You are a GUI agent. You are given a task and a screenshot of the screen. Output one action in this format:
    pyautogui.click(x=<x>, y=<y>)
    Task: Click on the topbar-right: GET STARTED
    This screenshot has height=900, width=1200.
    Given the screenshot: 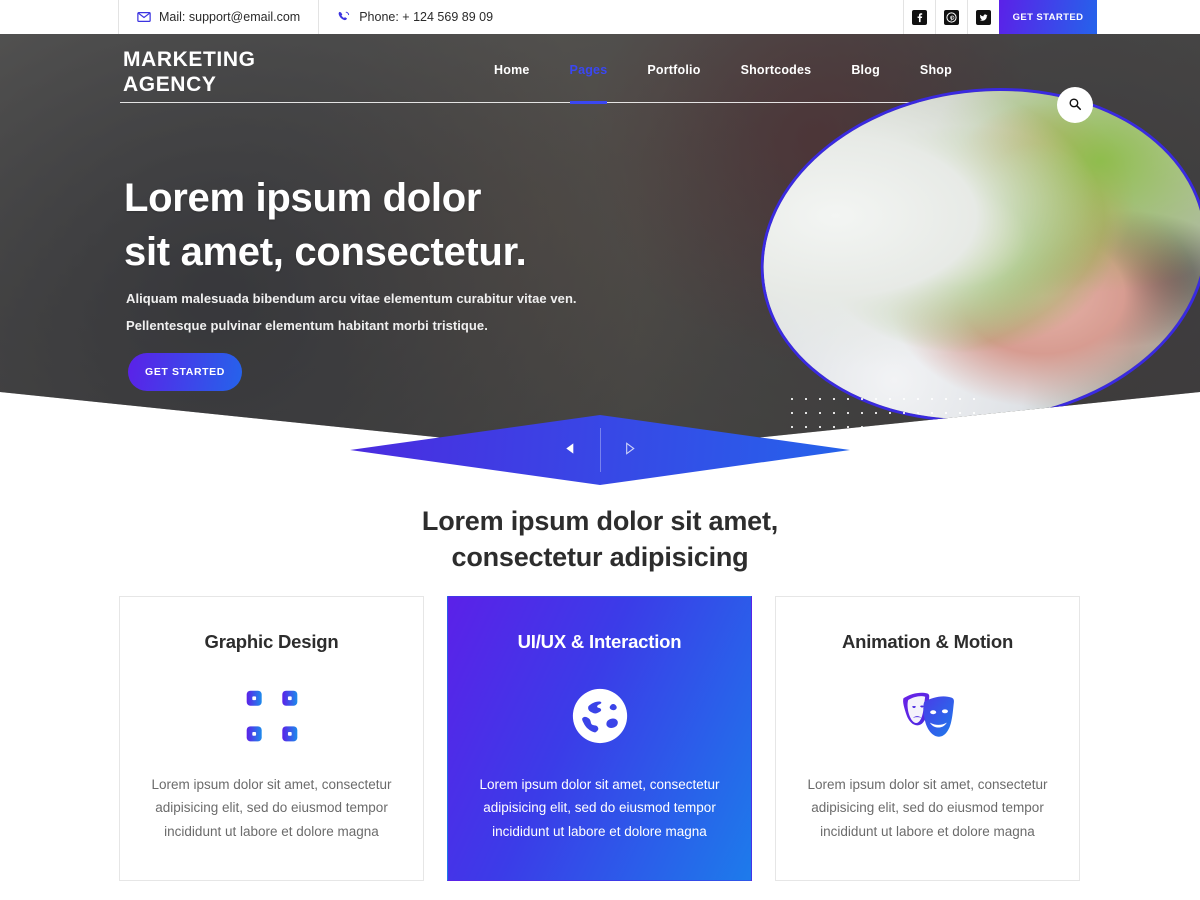 What is the action you would take?
    pyautogui.click(x=1051, y=17)
    